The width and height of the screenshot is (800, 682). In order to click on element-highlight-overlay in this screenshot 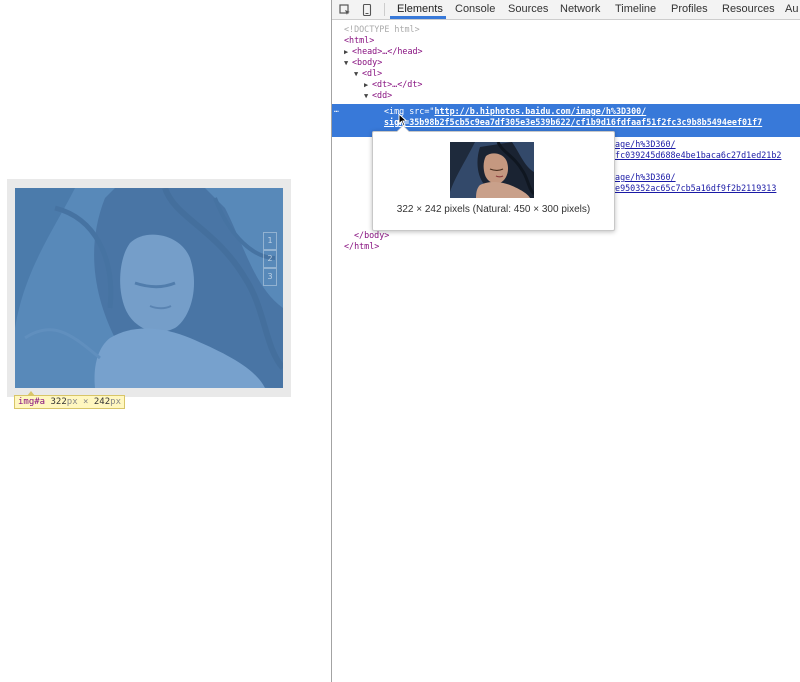, I will do `click(149, 288)`.